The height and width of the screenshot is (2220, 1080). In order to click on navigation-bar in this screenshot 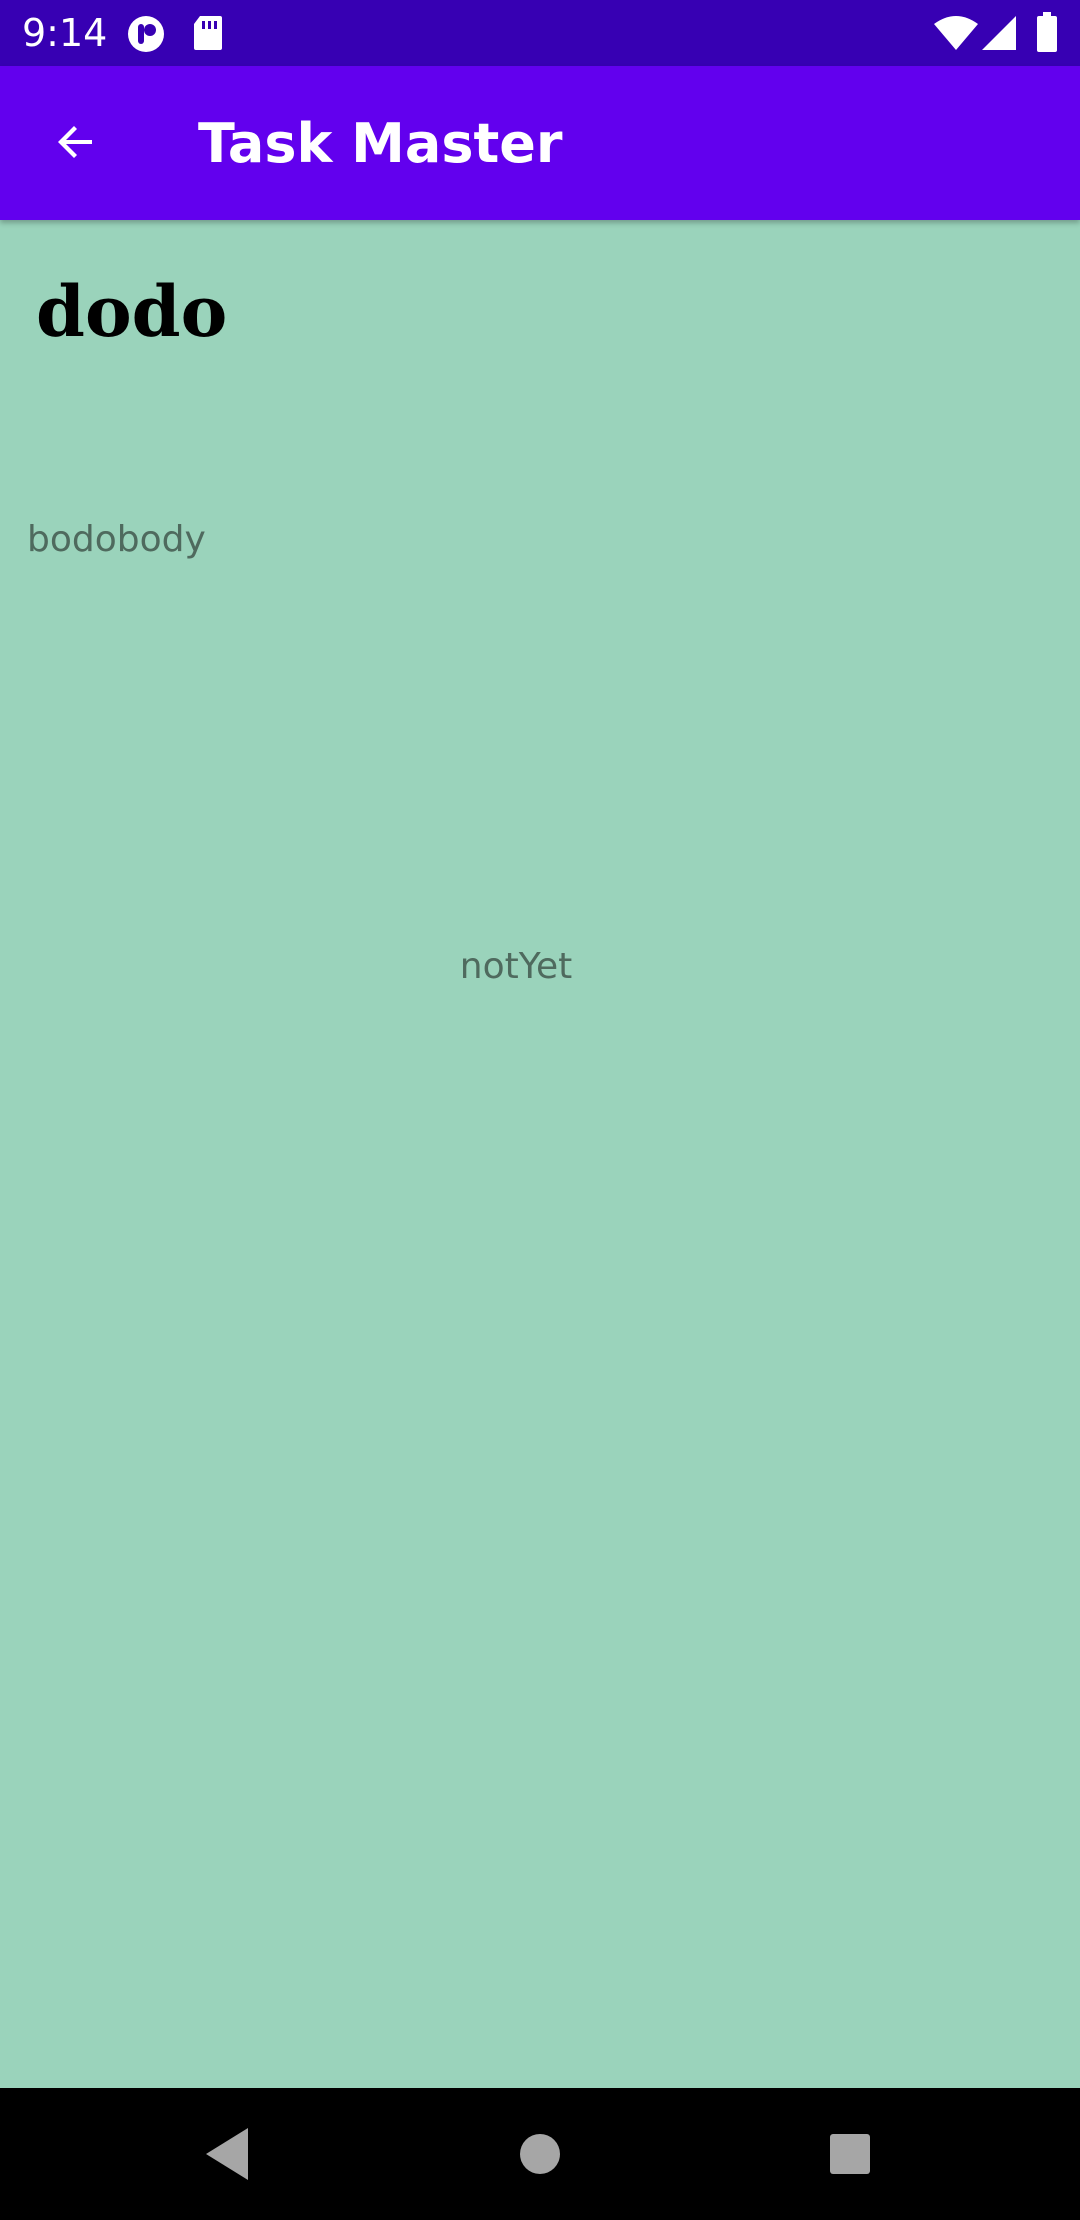, I will do `click(540, 2154)`.